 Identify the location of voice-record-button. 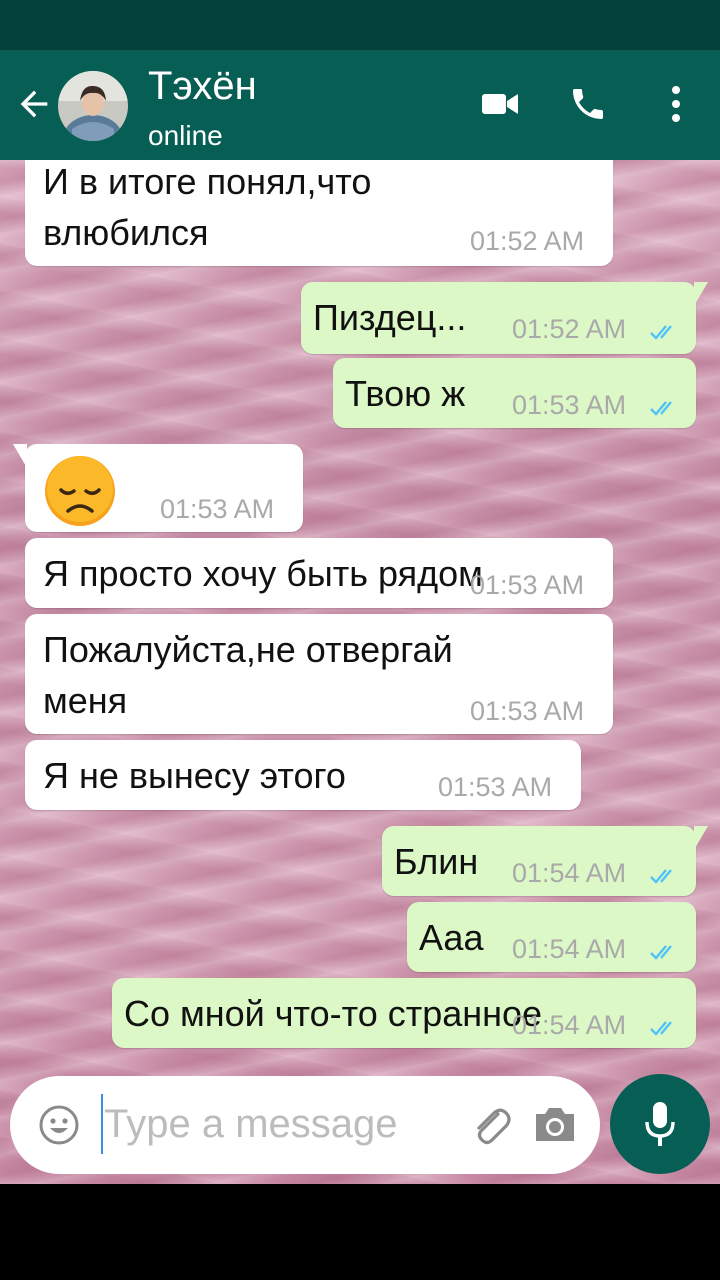
(660, 1124).